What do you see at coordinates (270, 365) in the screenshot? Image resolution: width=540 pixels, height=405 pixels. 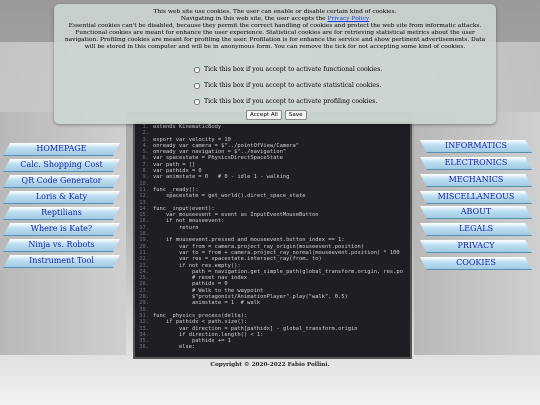 I see `copyright: Copyright © 2020-2022 Fabio Pollini.` at bounding box center [270, 365].